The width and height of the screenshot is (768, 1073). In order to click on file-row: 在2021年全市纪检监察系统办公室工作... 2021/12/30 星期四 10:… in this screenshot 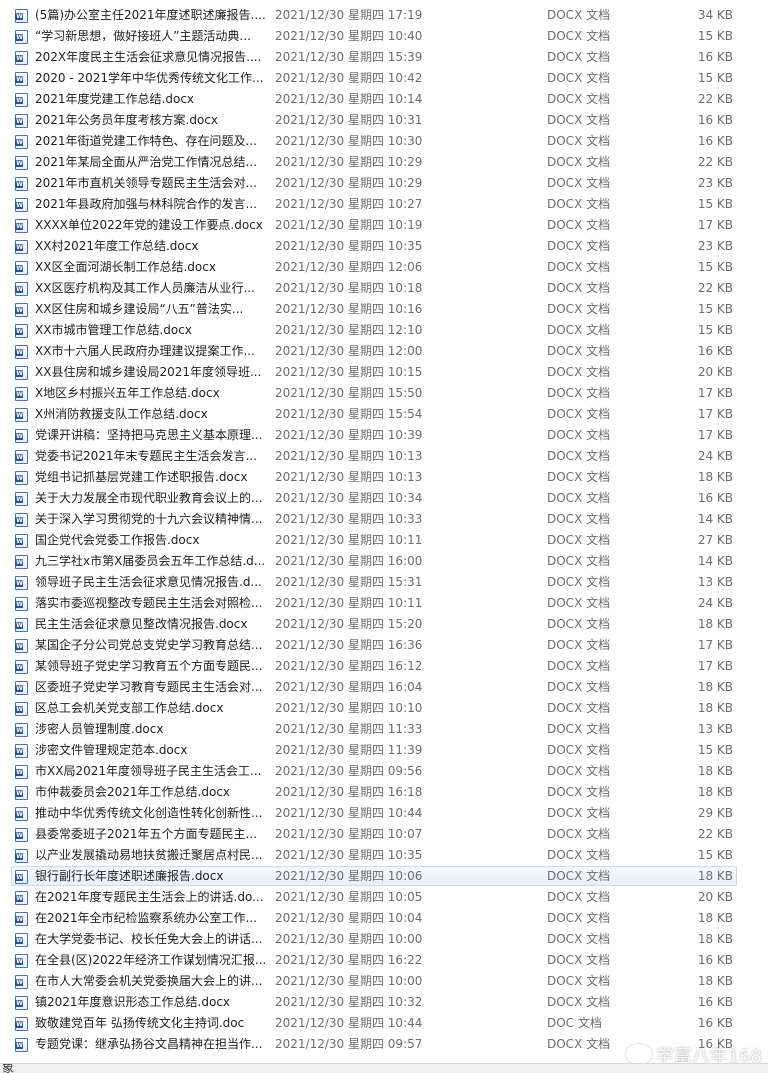, I will do `click(384, 918)`.